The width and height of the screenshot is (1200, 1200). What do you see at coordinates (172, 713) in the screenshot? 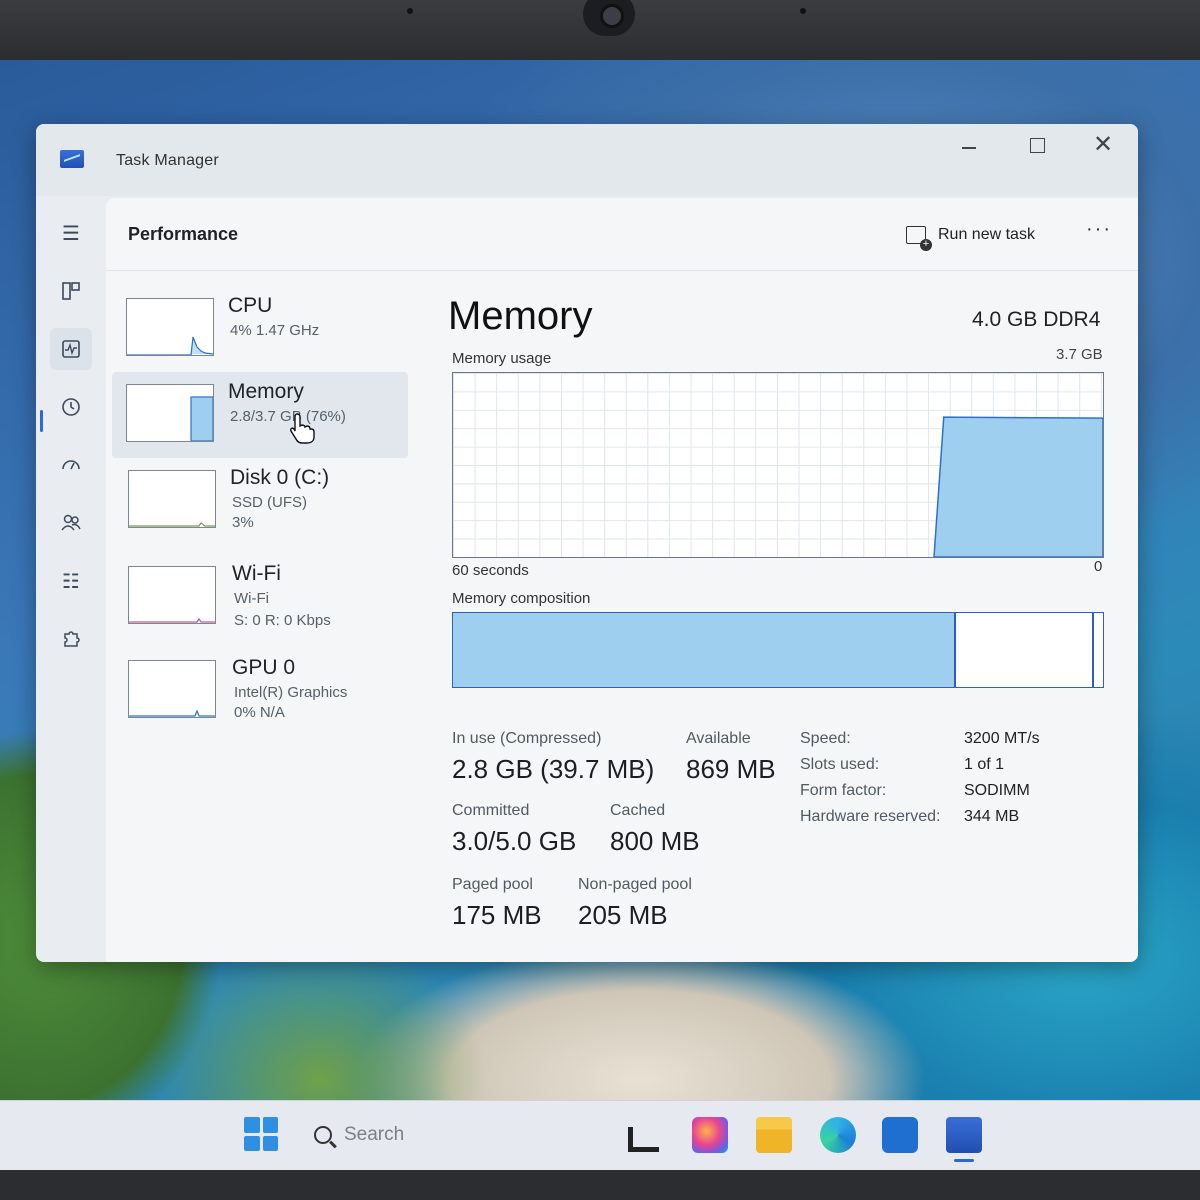
I see `gpu-sparkline` at bounding box center [172, 713].